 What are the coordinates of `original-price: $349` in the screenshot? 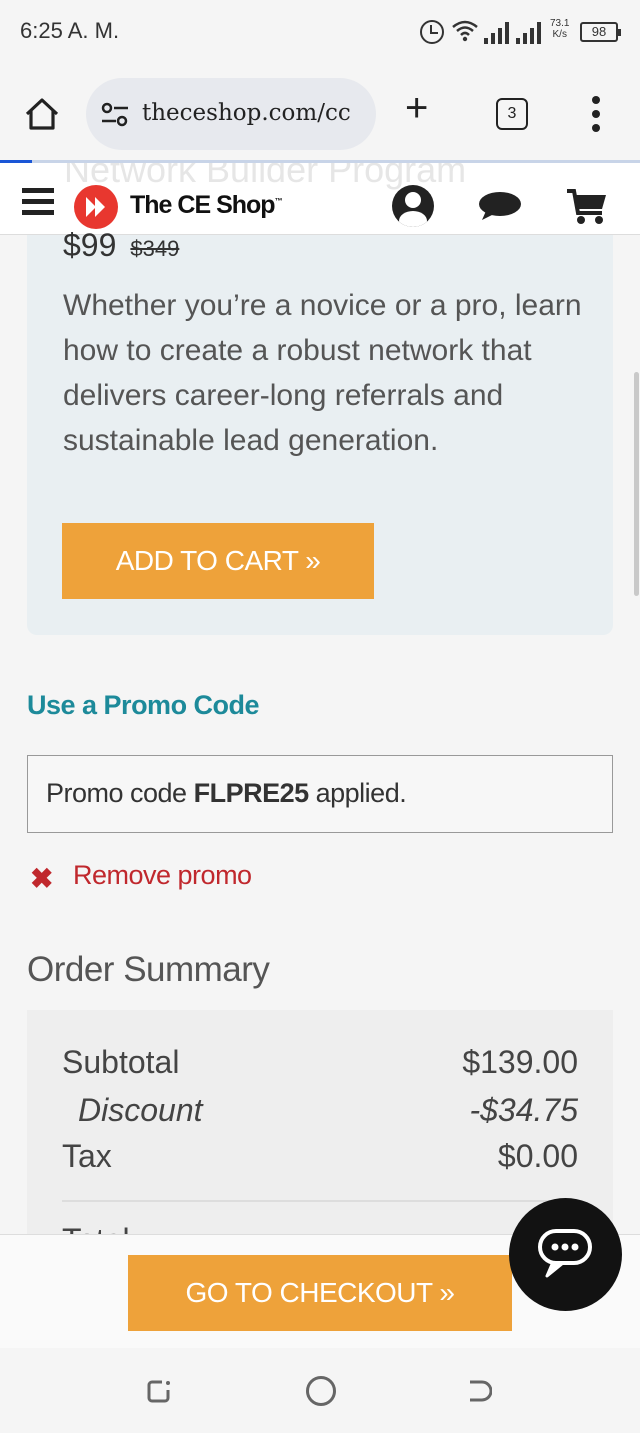 It's located at (155, 248).